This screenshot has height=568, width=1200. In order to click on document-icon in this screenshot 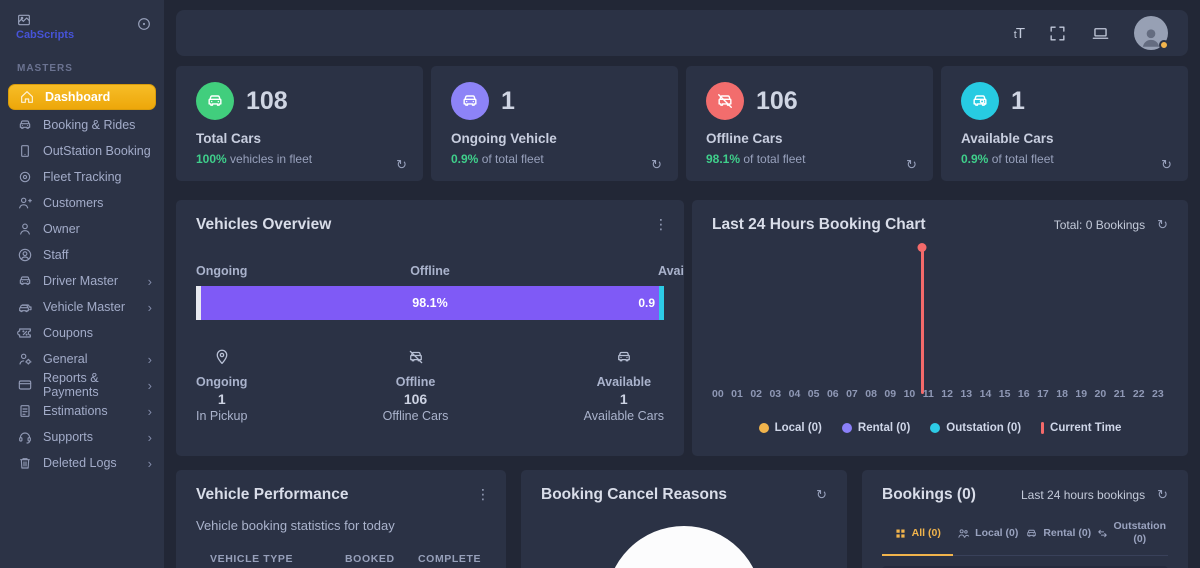, I will do `click(25, 411)`.